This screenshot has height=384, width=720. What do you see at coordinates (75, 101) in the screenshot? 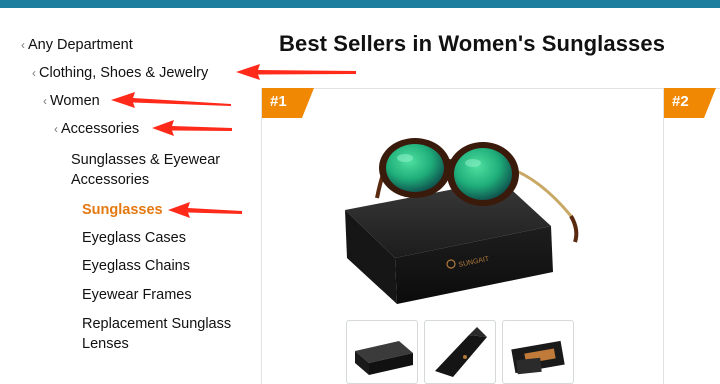
I see `nav-item-label: Women` at bounding box center [75, 101].